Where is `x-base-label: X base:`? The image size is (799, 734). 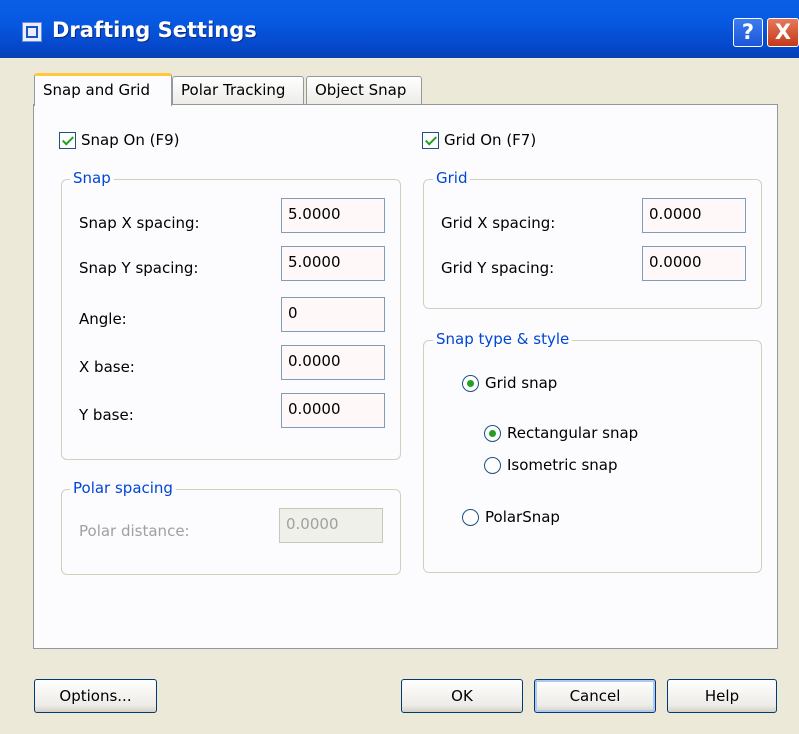 x-base-label: X base: is located at coordinates (107, 367).